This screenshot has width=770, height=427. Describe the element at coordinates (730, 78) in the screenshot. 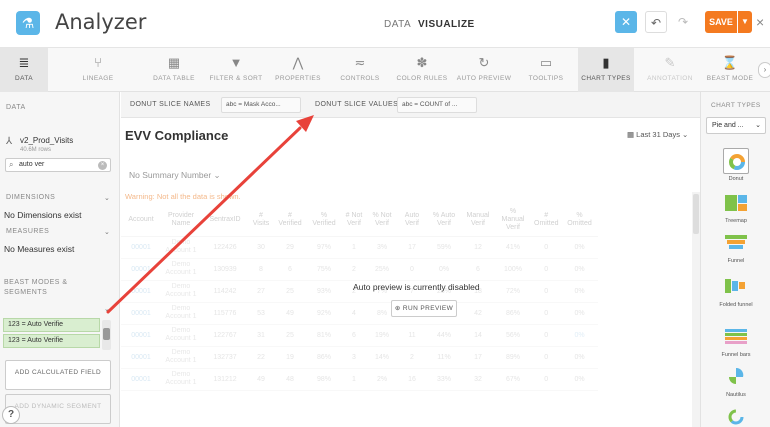

I see `toolbar-label: BEAST MODE` at that location.